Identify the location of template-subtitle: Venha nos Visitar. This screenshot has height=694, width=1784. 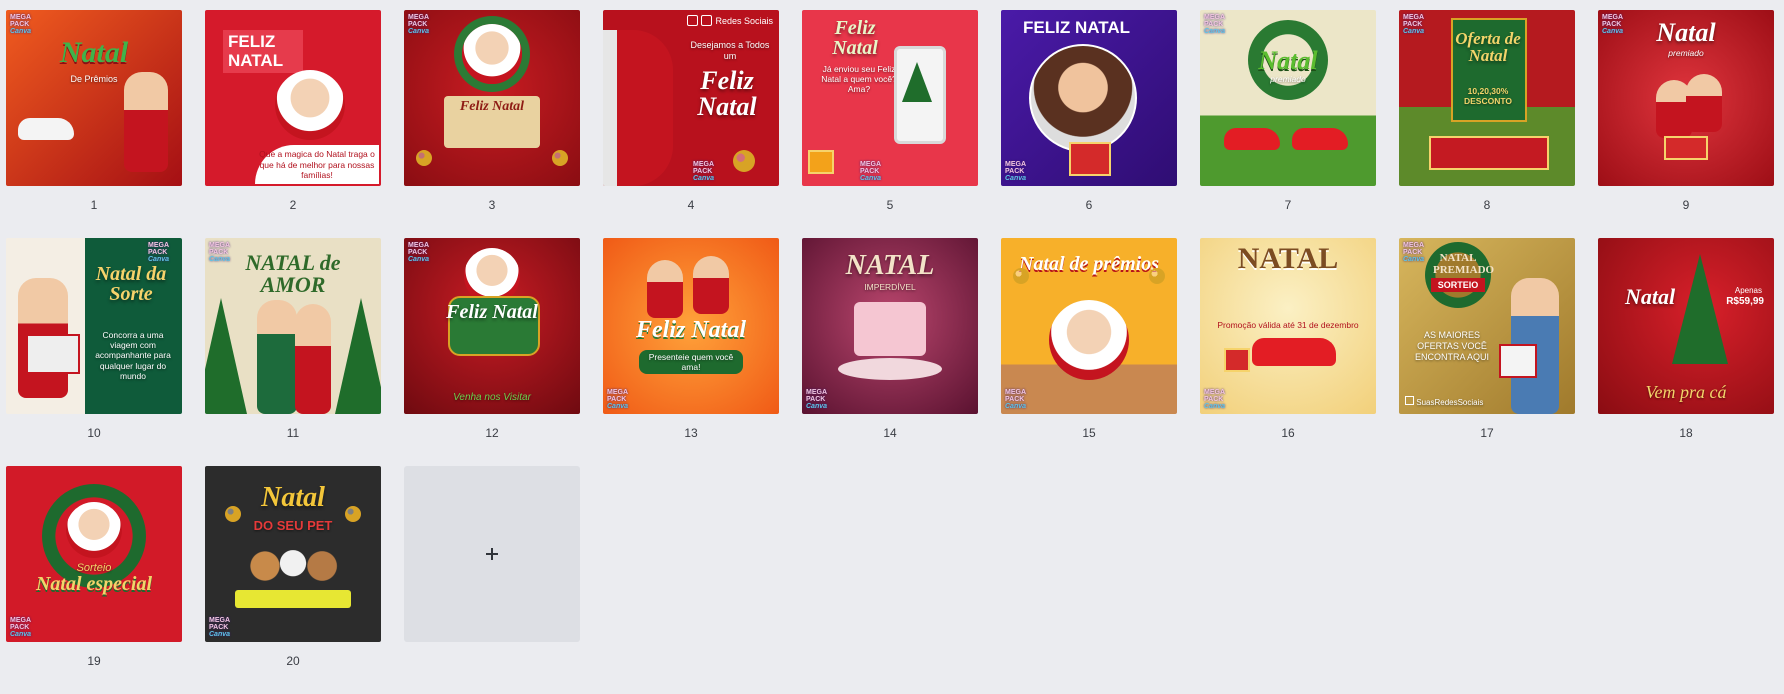
(492, 397).